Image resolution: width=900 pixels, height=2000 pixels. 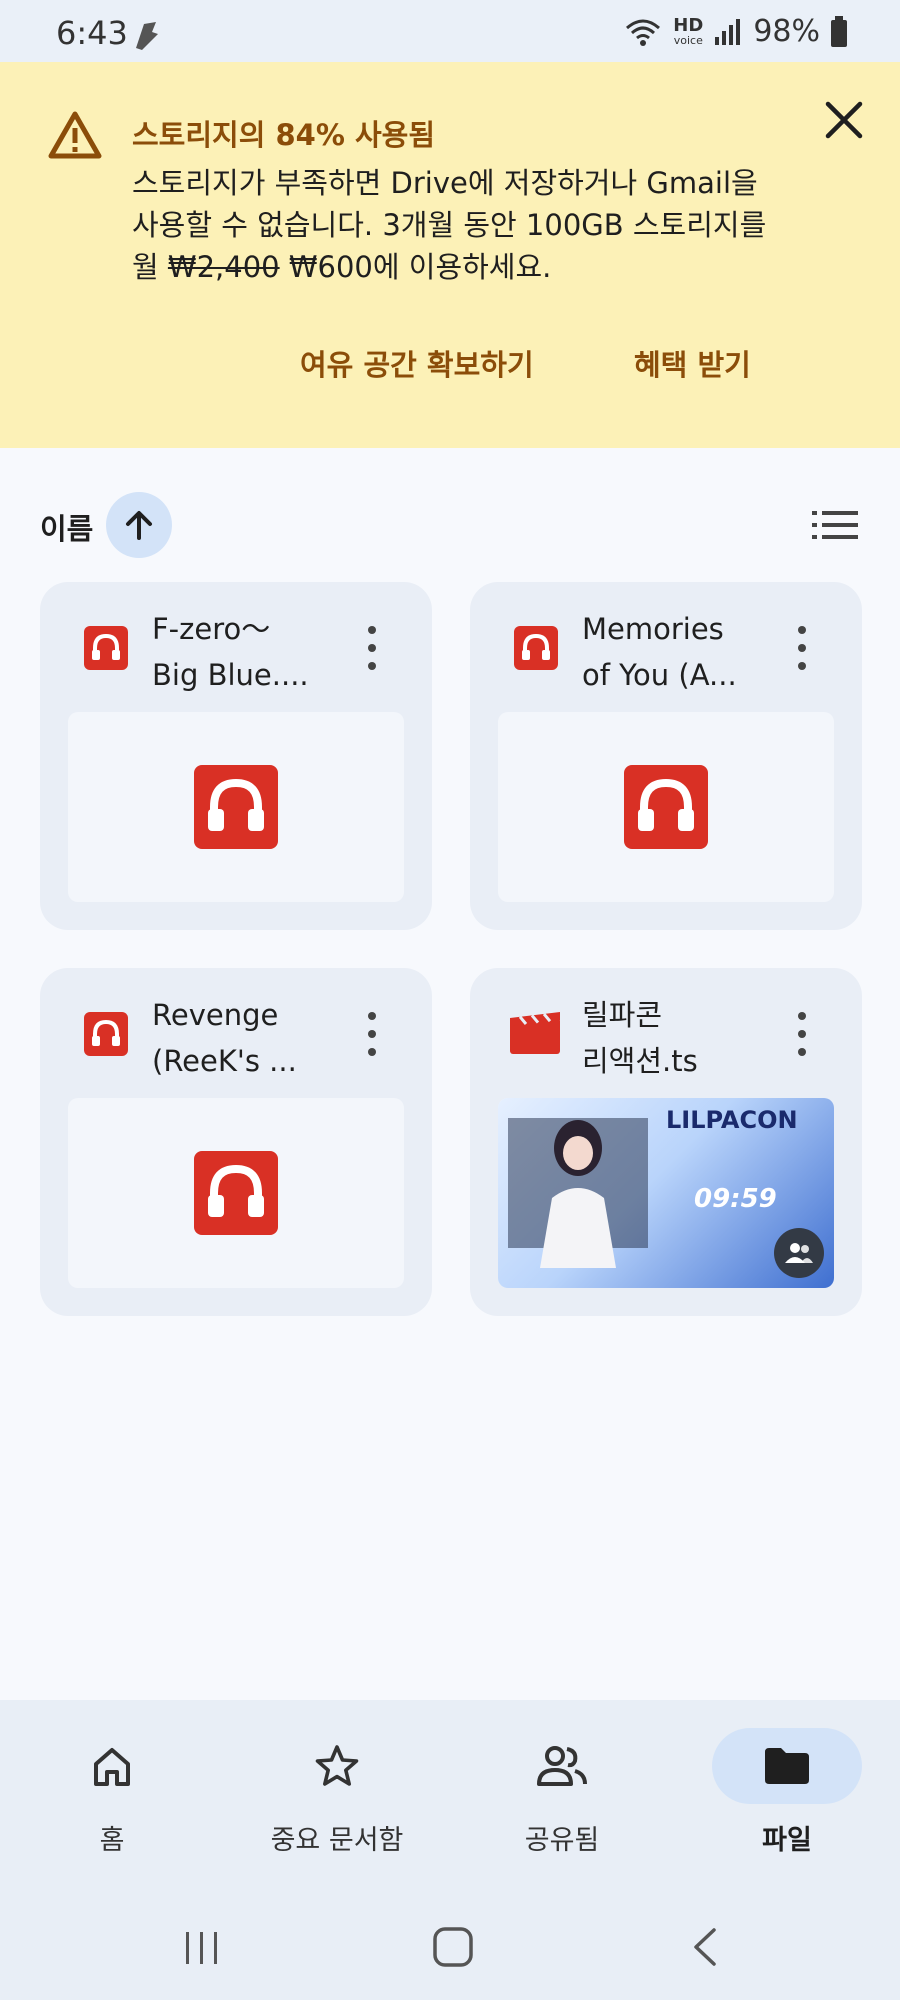 What do you see at coordinates (462, 267) in the screenshot?
I see `banner-message-tail: 에 이용하세요.` at bounding box center [462, 267].